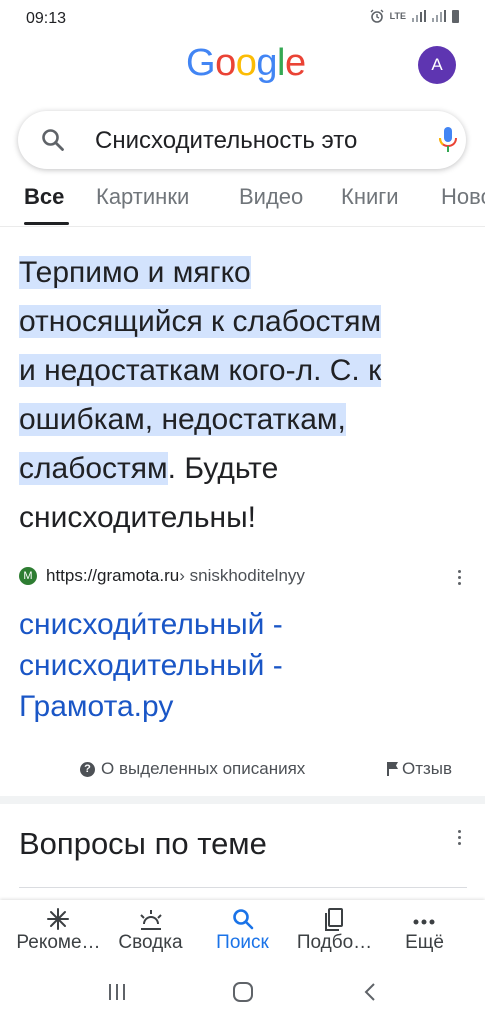 This screenshot has width=485, height=1024. What do you see at coordinates (370, 197) in the screenshot?
I see `tab-books: Книги` at bounding box center [370, 197].